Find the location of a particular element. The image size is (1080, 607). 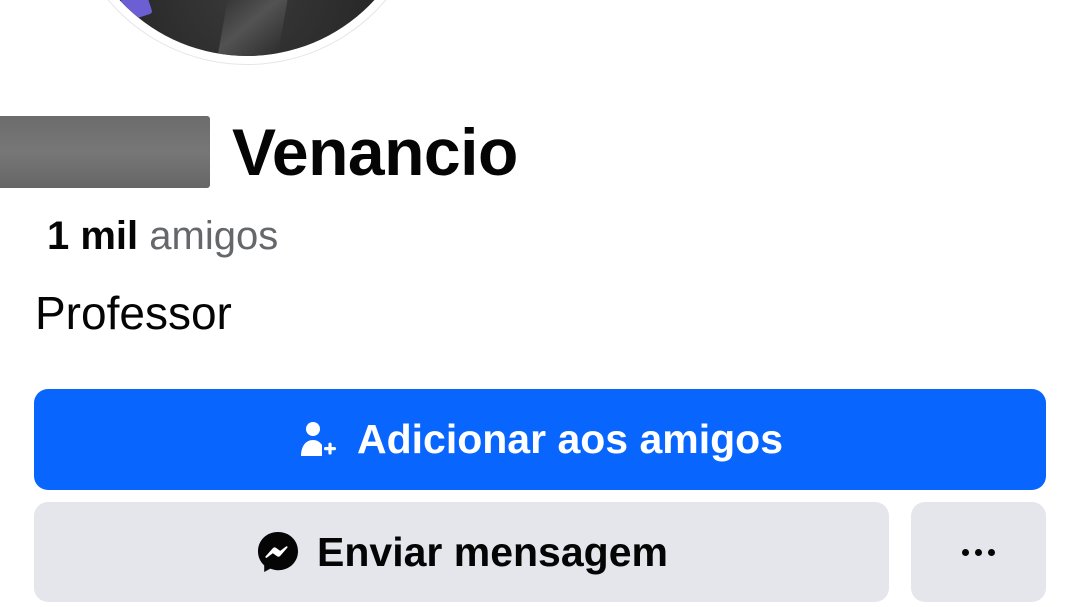

avatar-collar is located at coordinates (254, 28).